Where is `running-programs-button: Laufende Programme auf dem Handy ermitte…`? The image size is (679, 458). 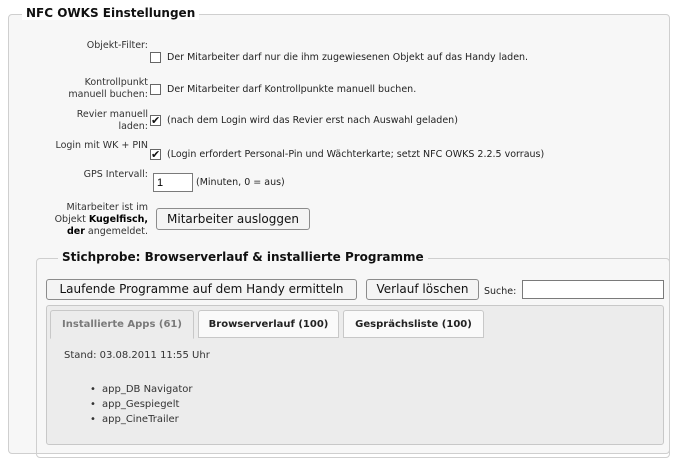
running-programs-button: Laufende Programme auf dem Handy ermitte… is located at coordinates (201, 289).